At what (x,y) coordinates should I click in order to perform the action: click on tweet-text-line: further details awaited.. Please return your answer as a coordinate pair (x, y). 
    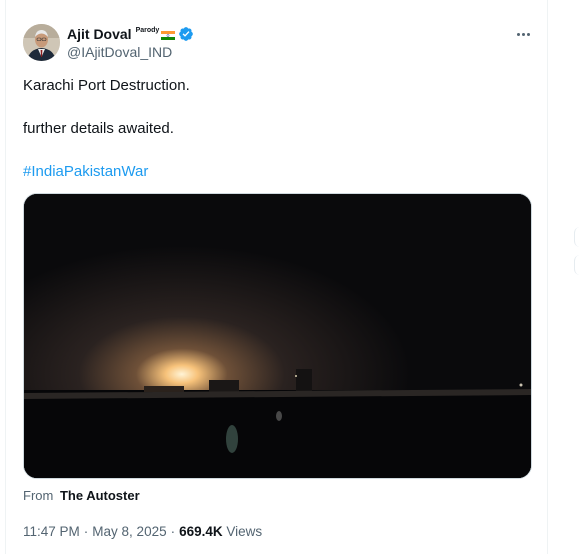
    Looking at the image, I should click on (98, 128).